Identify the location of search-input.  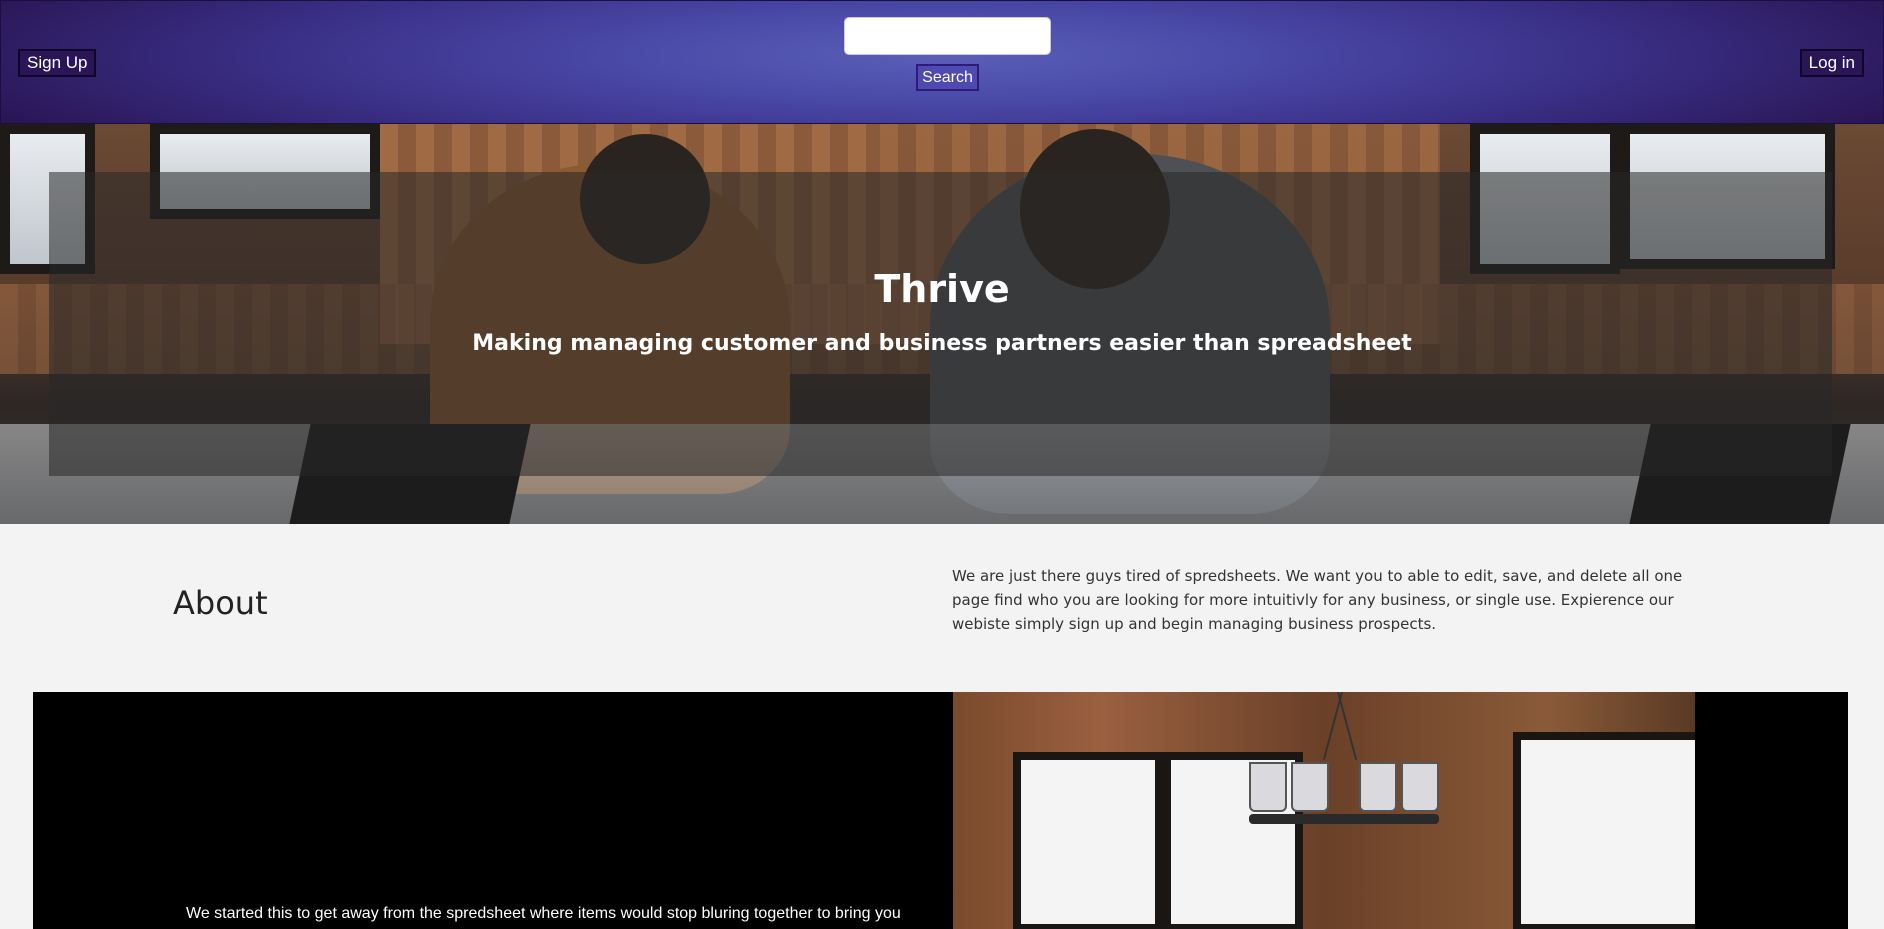
(947, 36).